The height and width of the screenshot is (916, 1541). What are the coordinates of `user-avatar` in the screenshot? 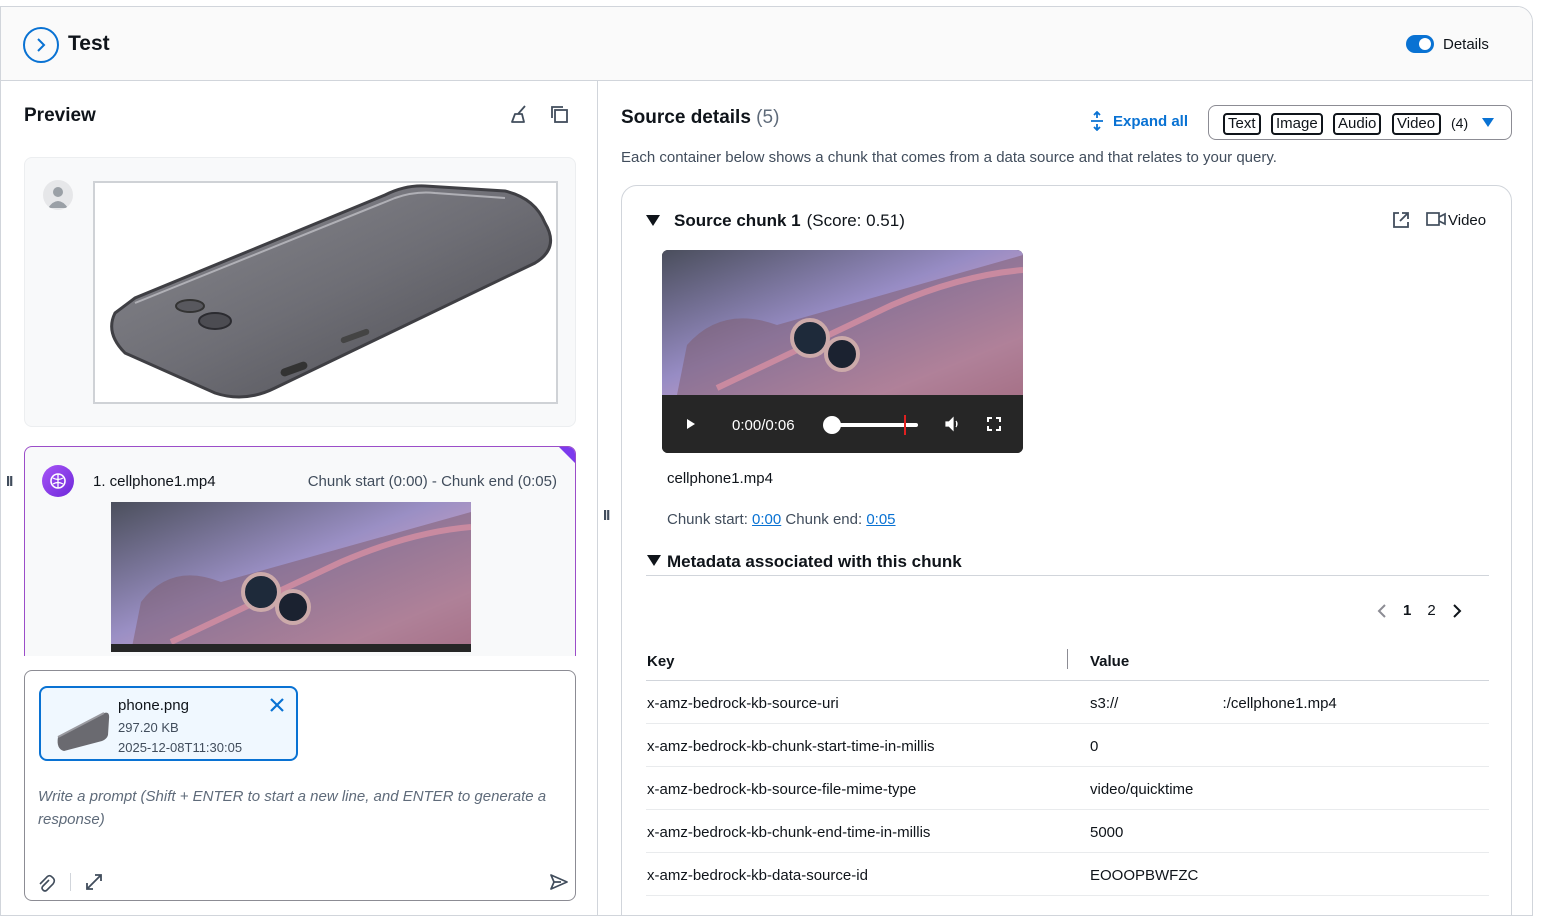 It's located at (58, 195).